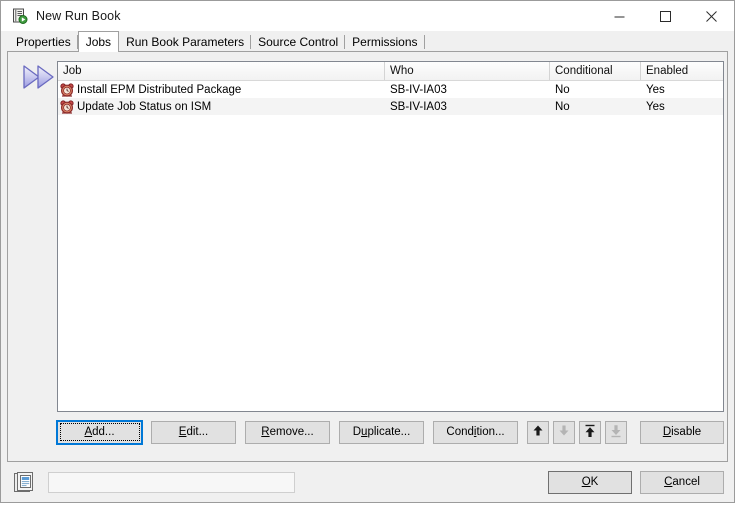  What do you see at coordinates (221, 106) in the screenshot?
I see `cell-job: Update Job Status on ISM` at bounding box center [221, 106].